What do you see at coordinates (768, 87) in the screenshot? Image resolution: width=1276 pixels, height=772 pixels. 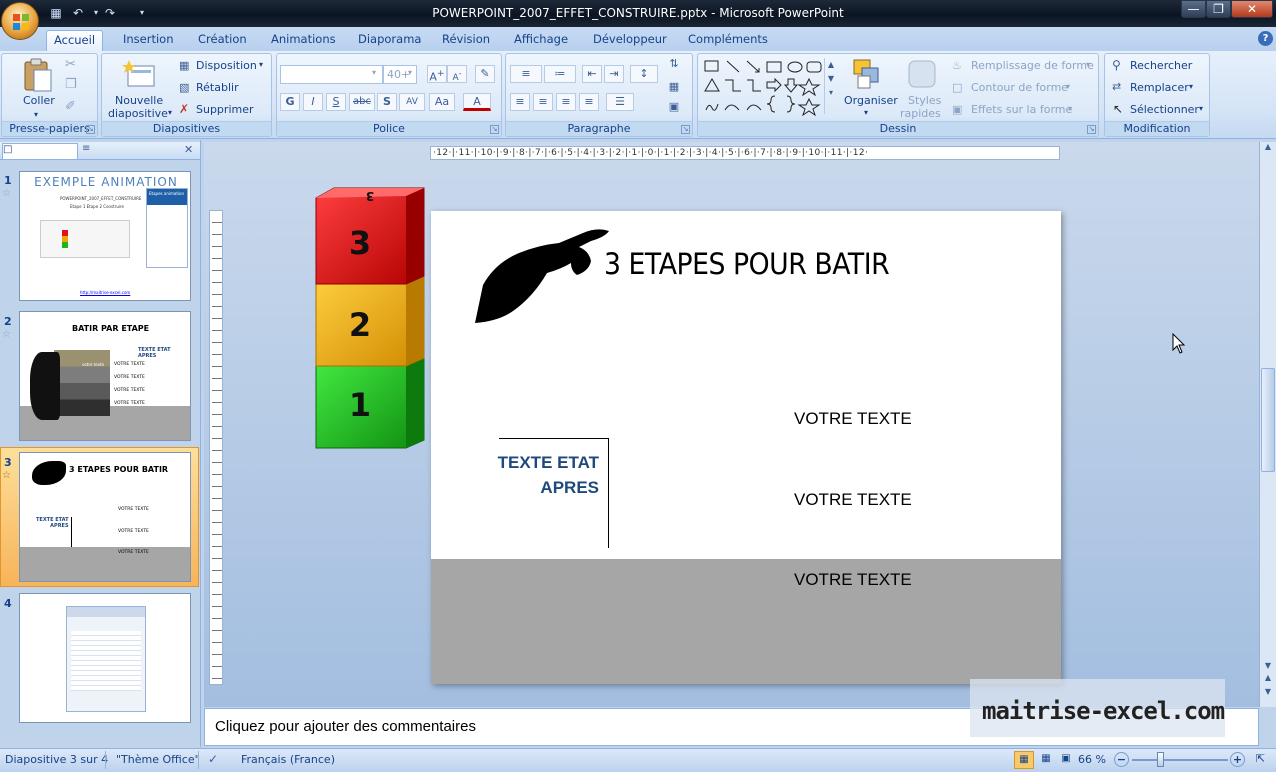 I see `shapes-gallery` at bounding box center [768, 87].